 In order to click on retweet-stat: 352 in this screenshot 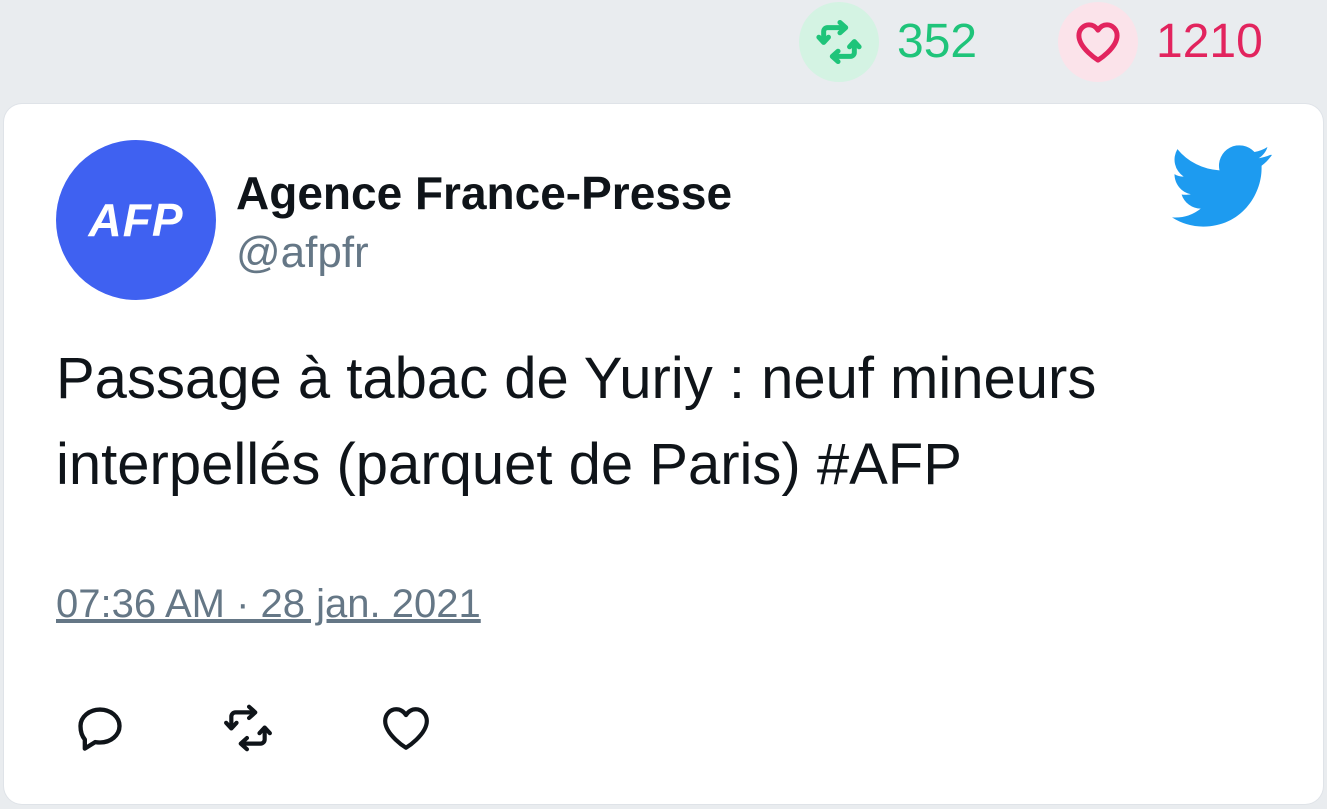, I will do `click(888, 42)`.